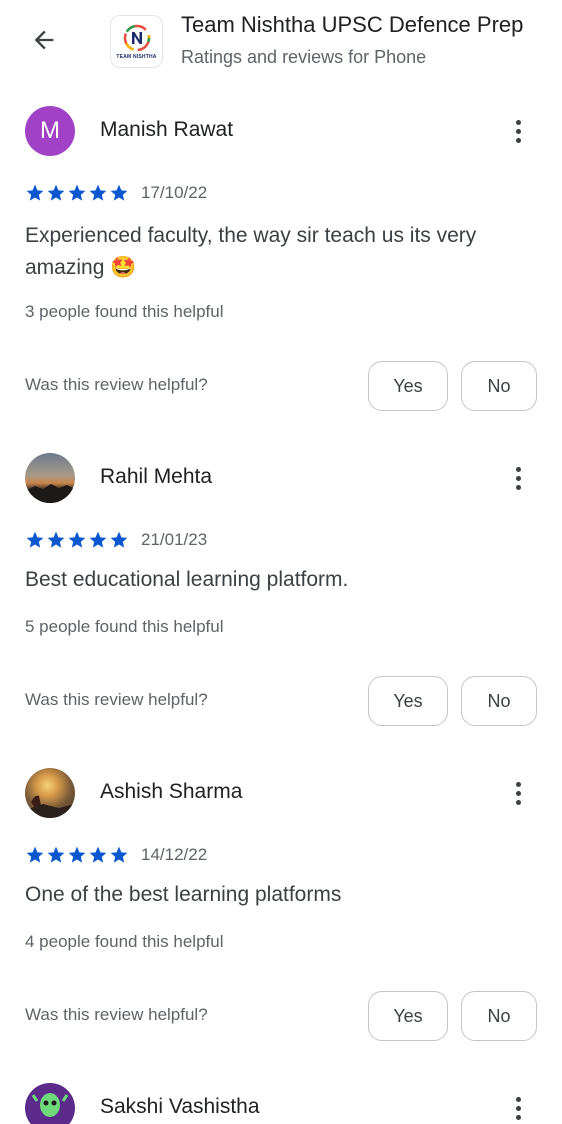 The image size is (562, 1124). I want to click on helpful-count: 4 people found this helpful, so click(124, 941).